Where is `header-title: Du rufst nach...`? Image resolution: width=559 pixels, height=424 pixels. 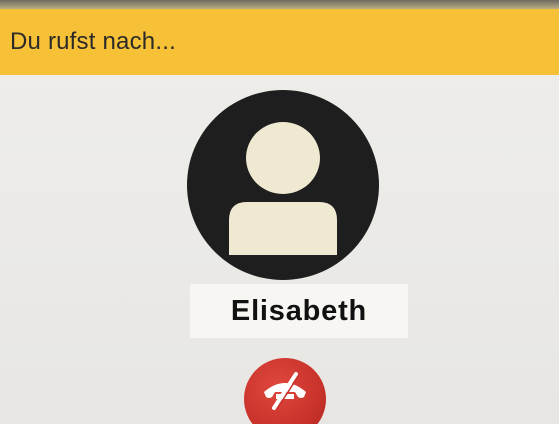
header-title: Du rufst nach... is located at coordinates (93, 41).